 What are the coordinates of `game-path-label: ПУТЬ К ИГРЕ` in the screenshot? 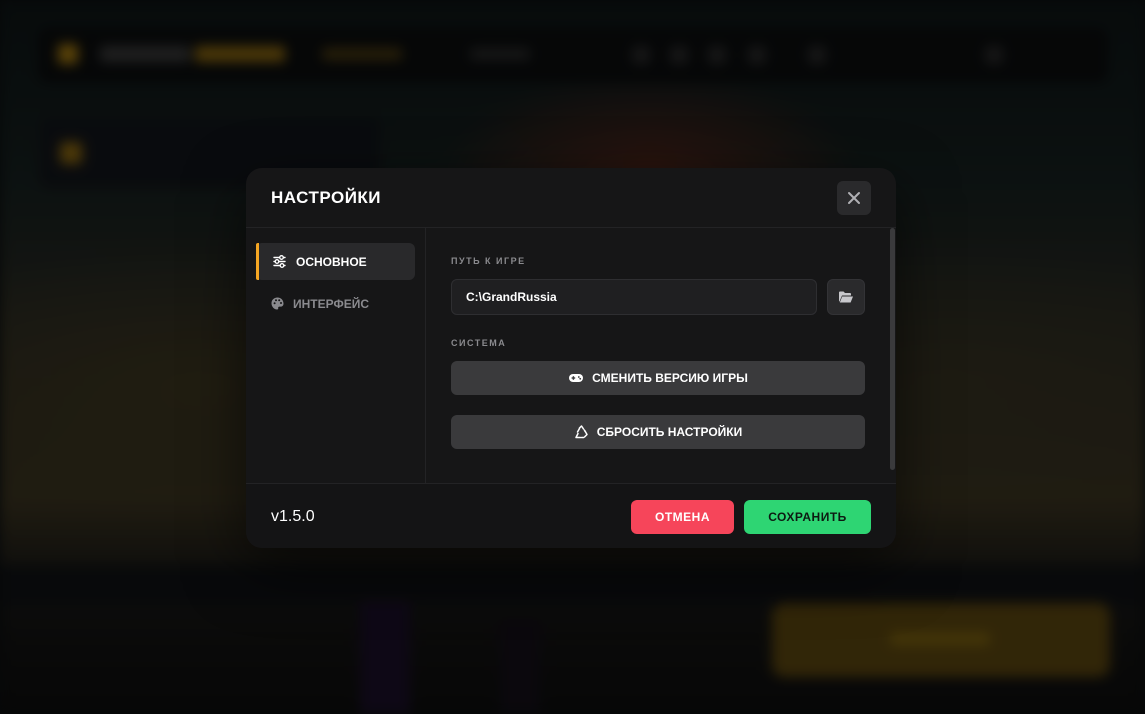 It's located at (488, 261).